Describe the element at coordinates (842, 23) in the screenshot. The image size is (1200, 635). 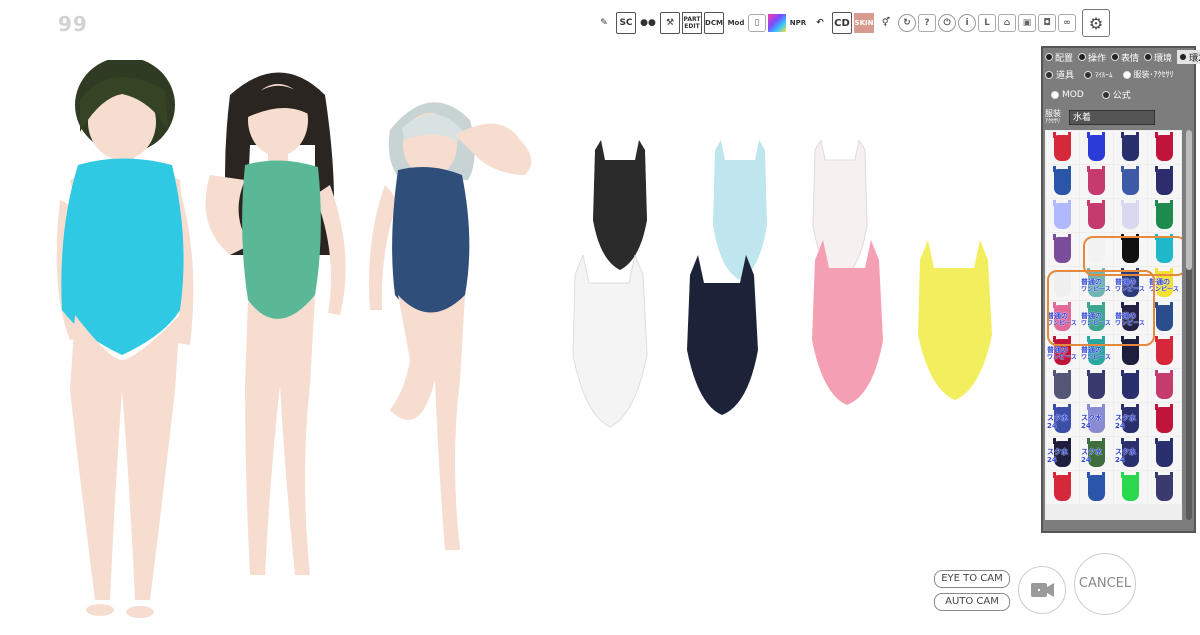
I see `cd-button: CD` at that location.